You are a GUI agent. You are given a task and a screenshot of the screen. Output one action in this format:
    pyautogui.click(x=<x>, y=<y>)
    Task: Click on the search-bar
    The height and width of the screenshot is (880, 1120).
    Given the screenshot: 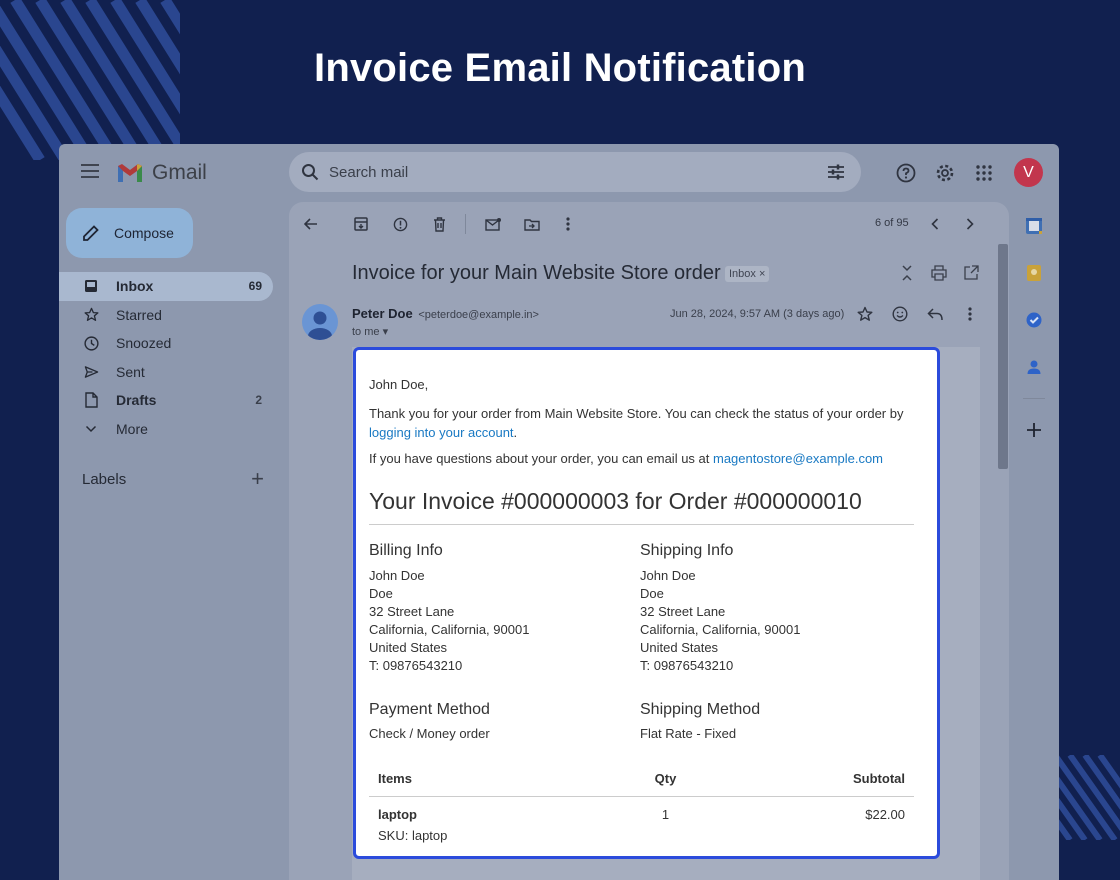 What is the action you would take?
    pyautogui.click(x=575, y=172)
    